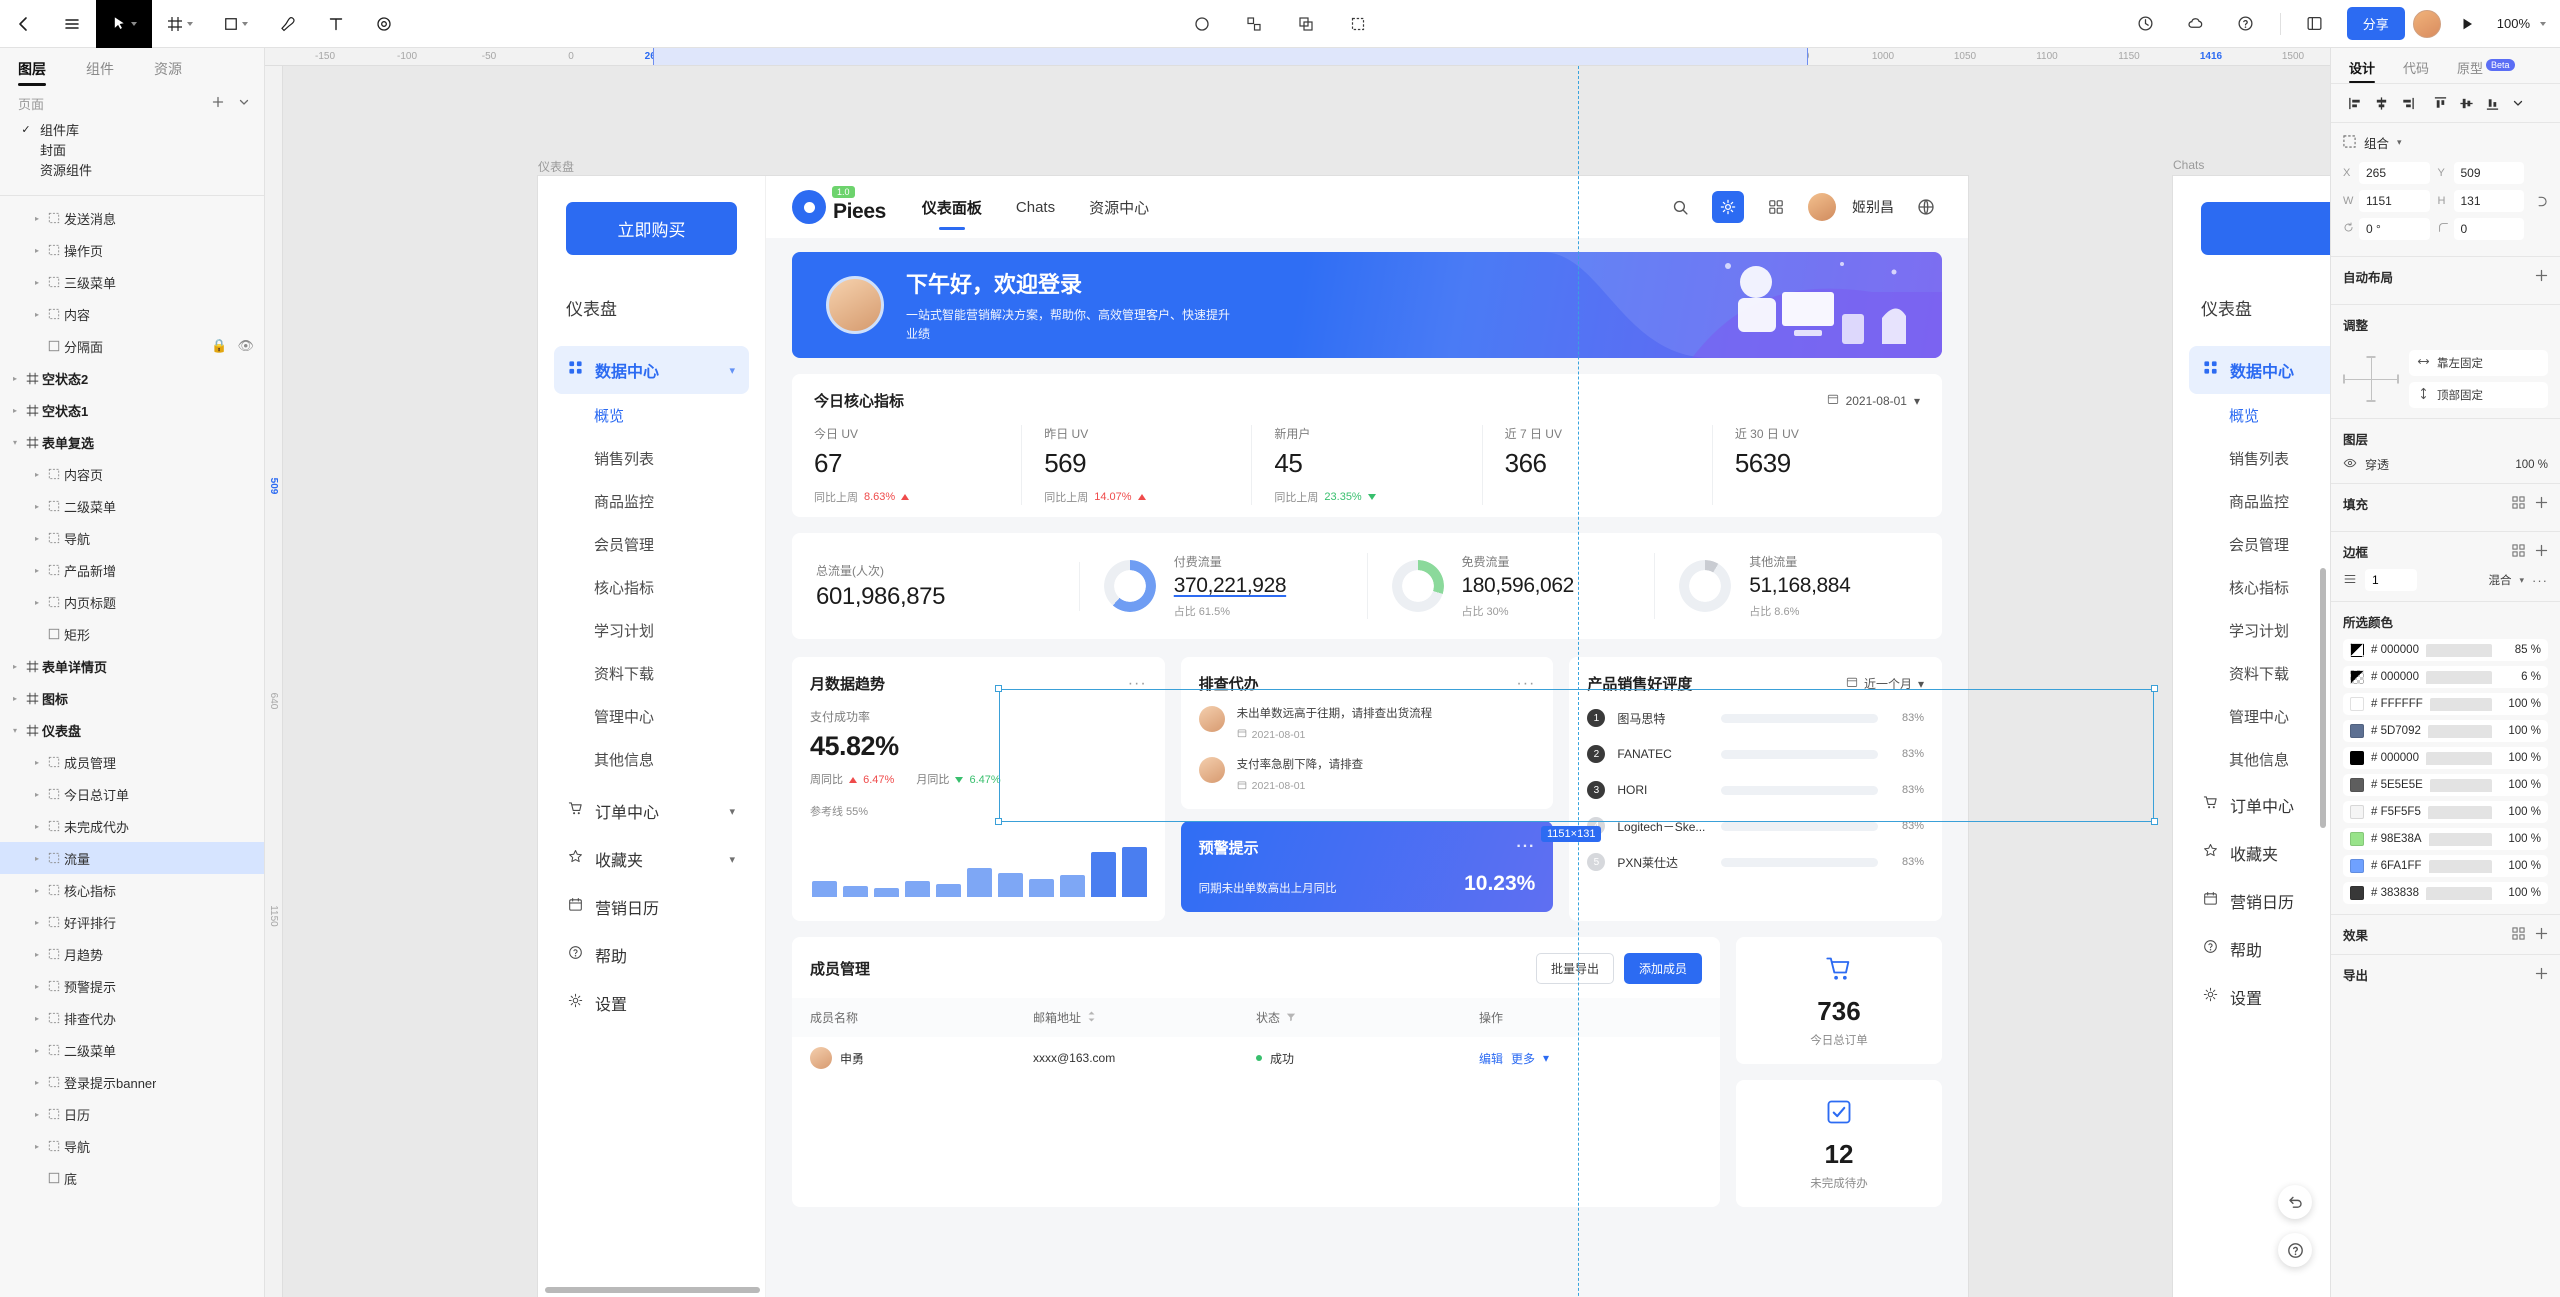 This screenshot has width=2560, height=1297. What do you see at coordinates (2196, 24) in the screenshot?
I see `cloud-icon` at bounding box center [2196, 24].